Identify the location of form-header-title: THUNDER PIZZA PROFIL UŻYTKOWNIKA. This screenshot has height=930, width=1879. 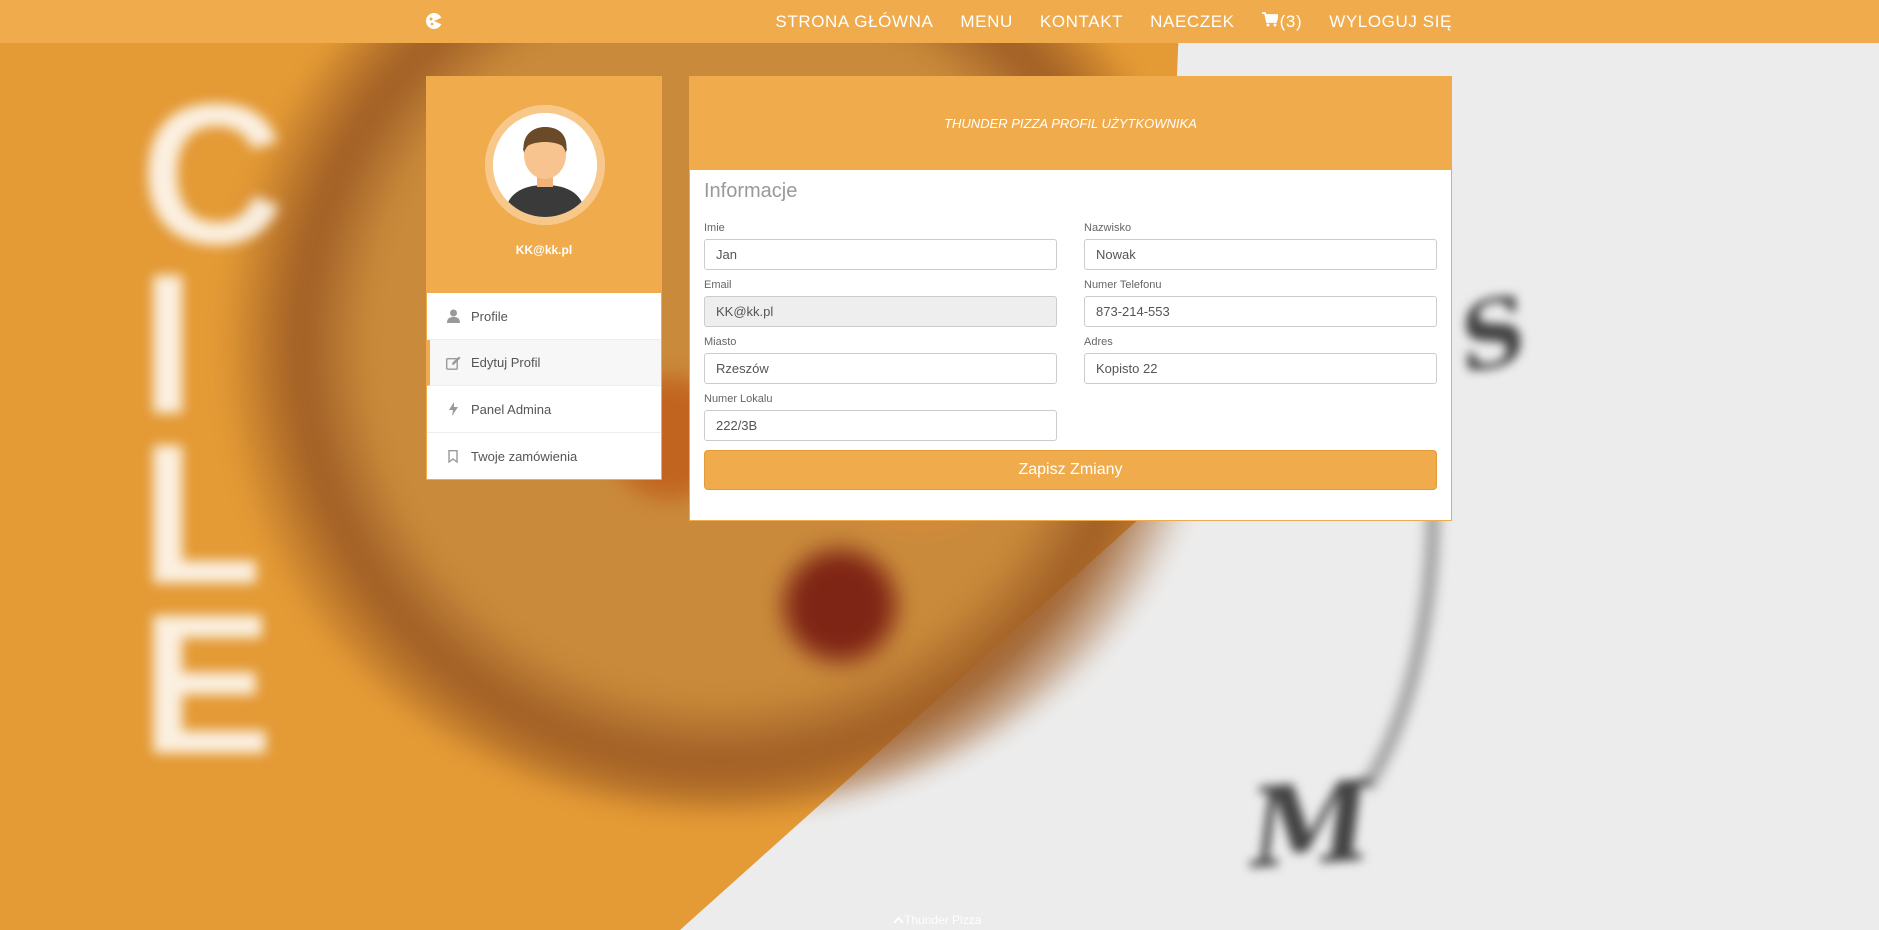
(1070, 123).